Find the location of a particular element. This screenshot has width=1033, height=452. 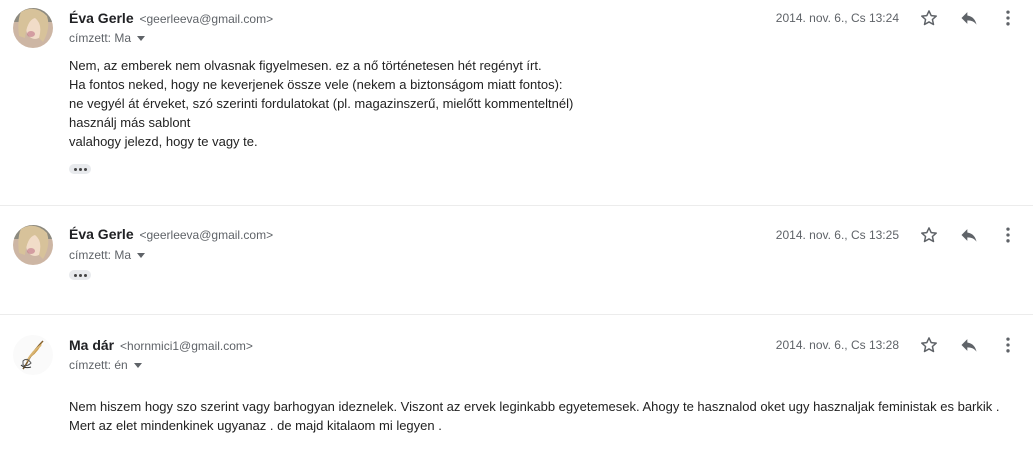

recipient-label: címzett: én is located at coordinates (98, 365).